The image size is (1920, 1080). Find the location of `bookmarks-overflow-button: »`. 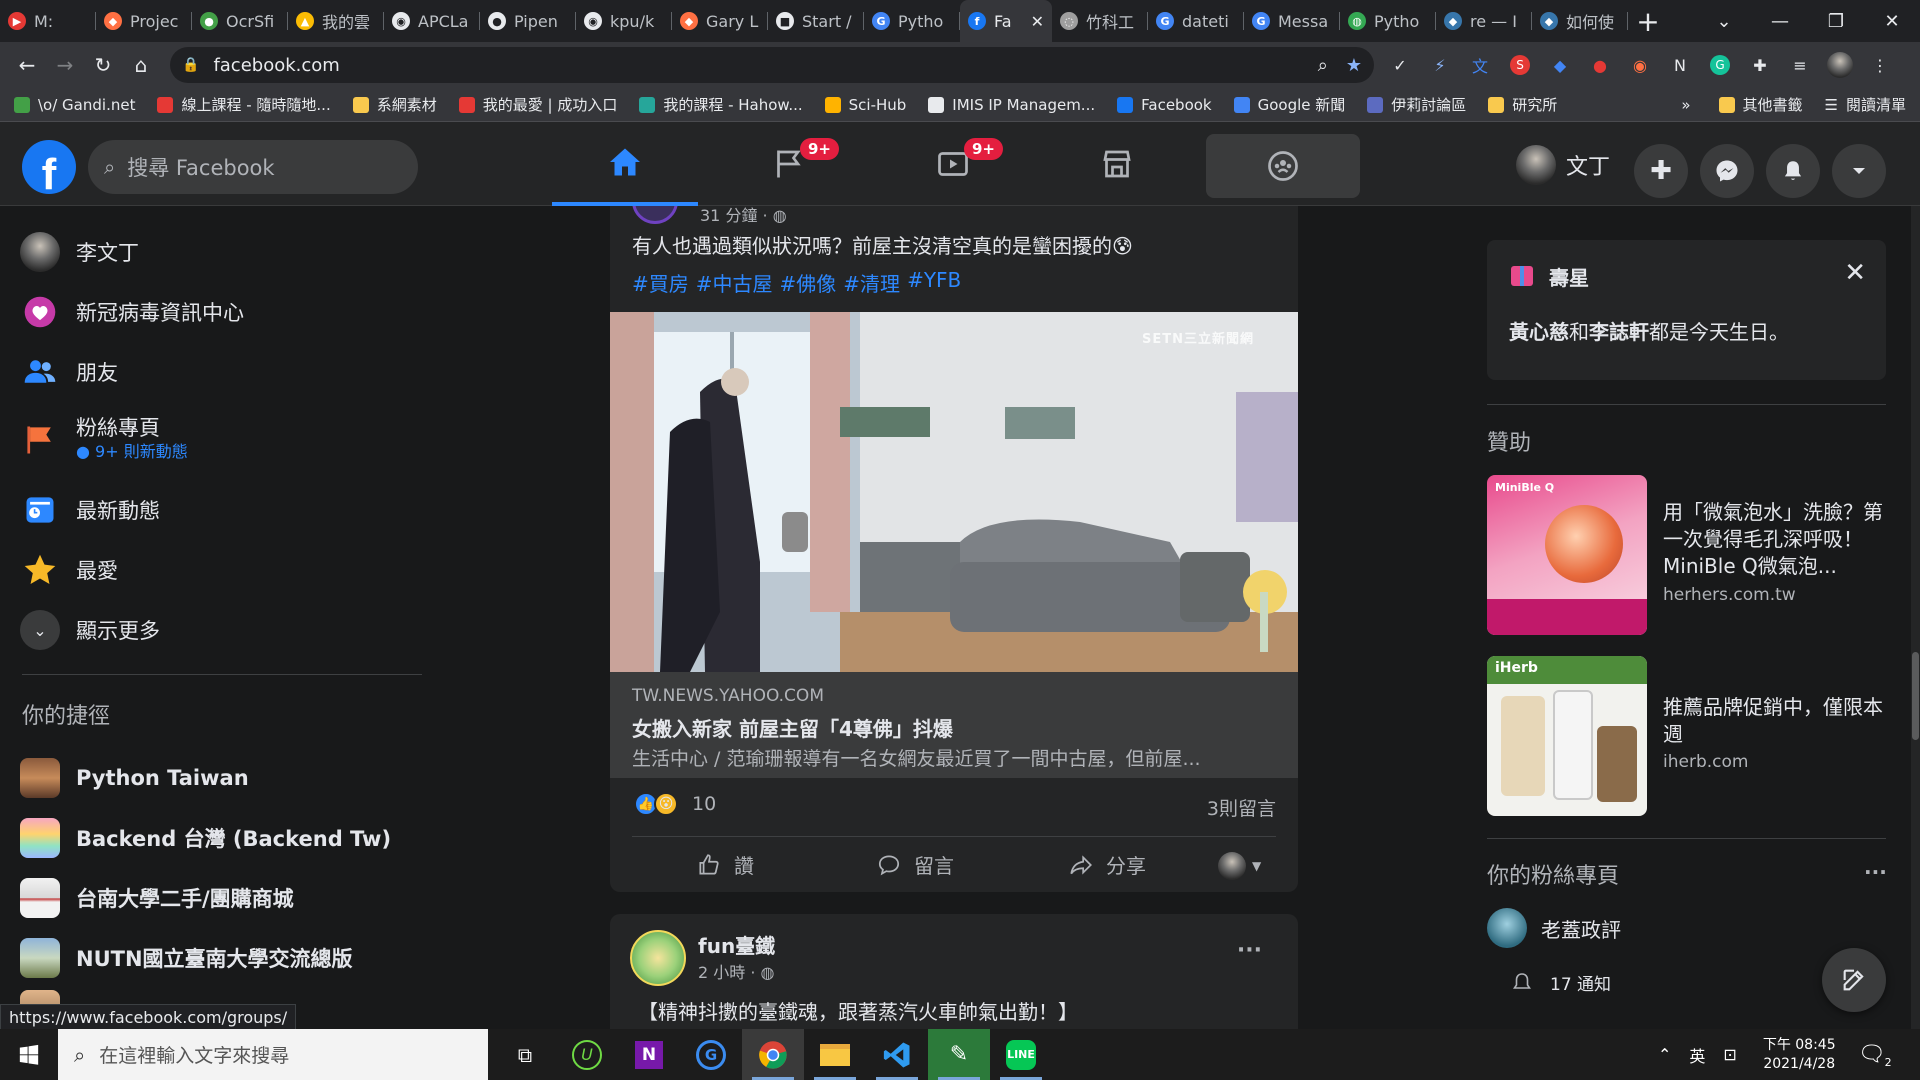

bookmarks-overflow-button: » is located at coordinates (1685, 105).